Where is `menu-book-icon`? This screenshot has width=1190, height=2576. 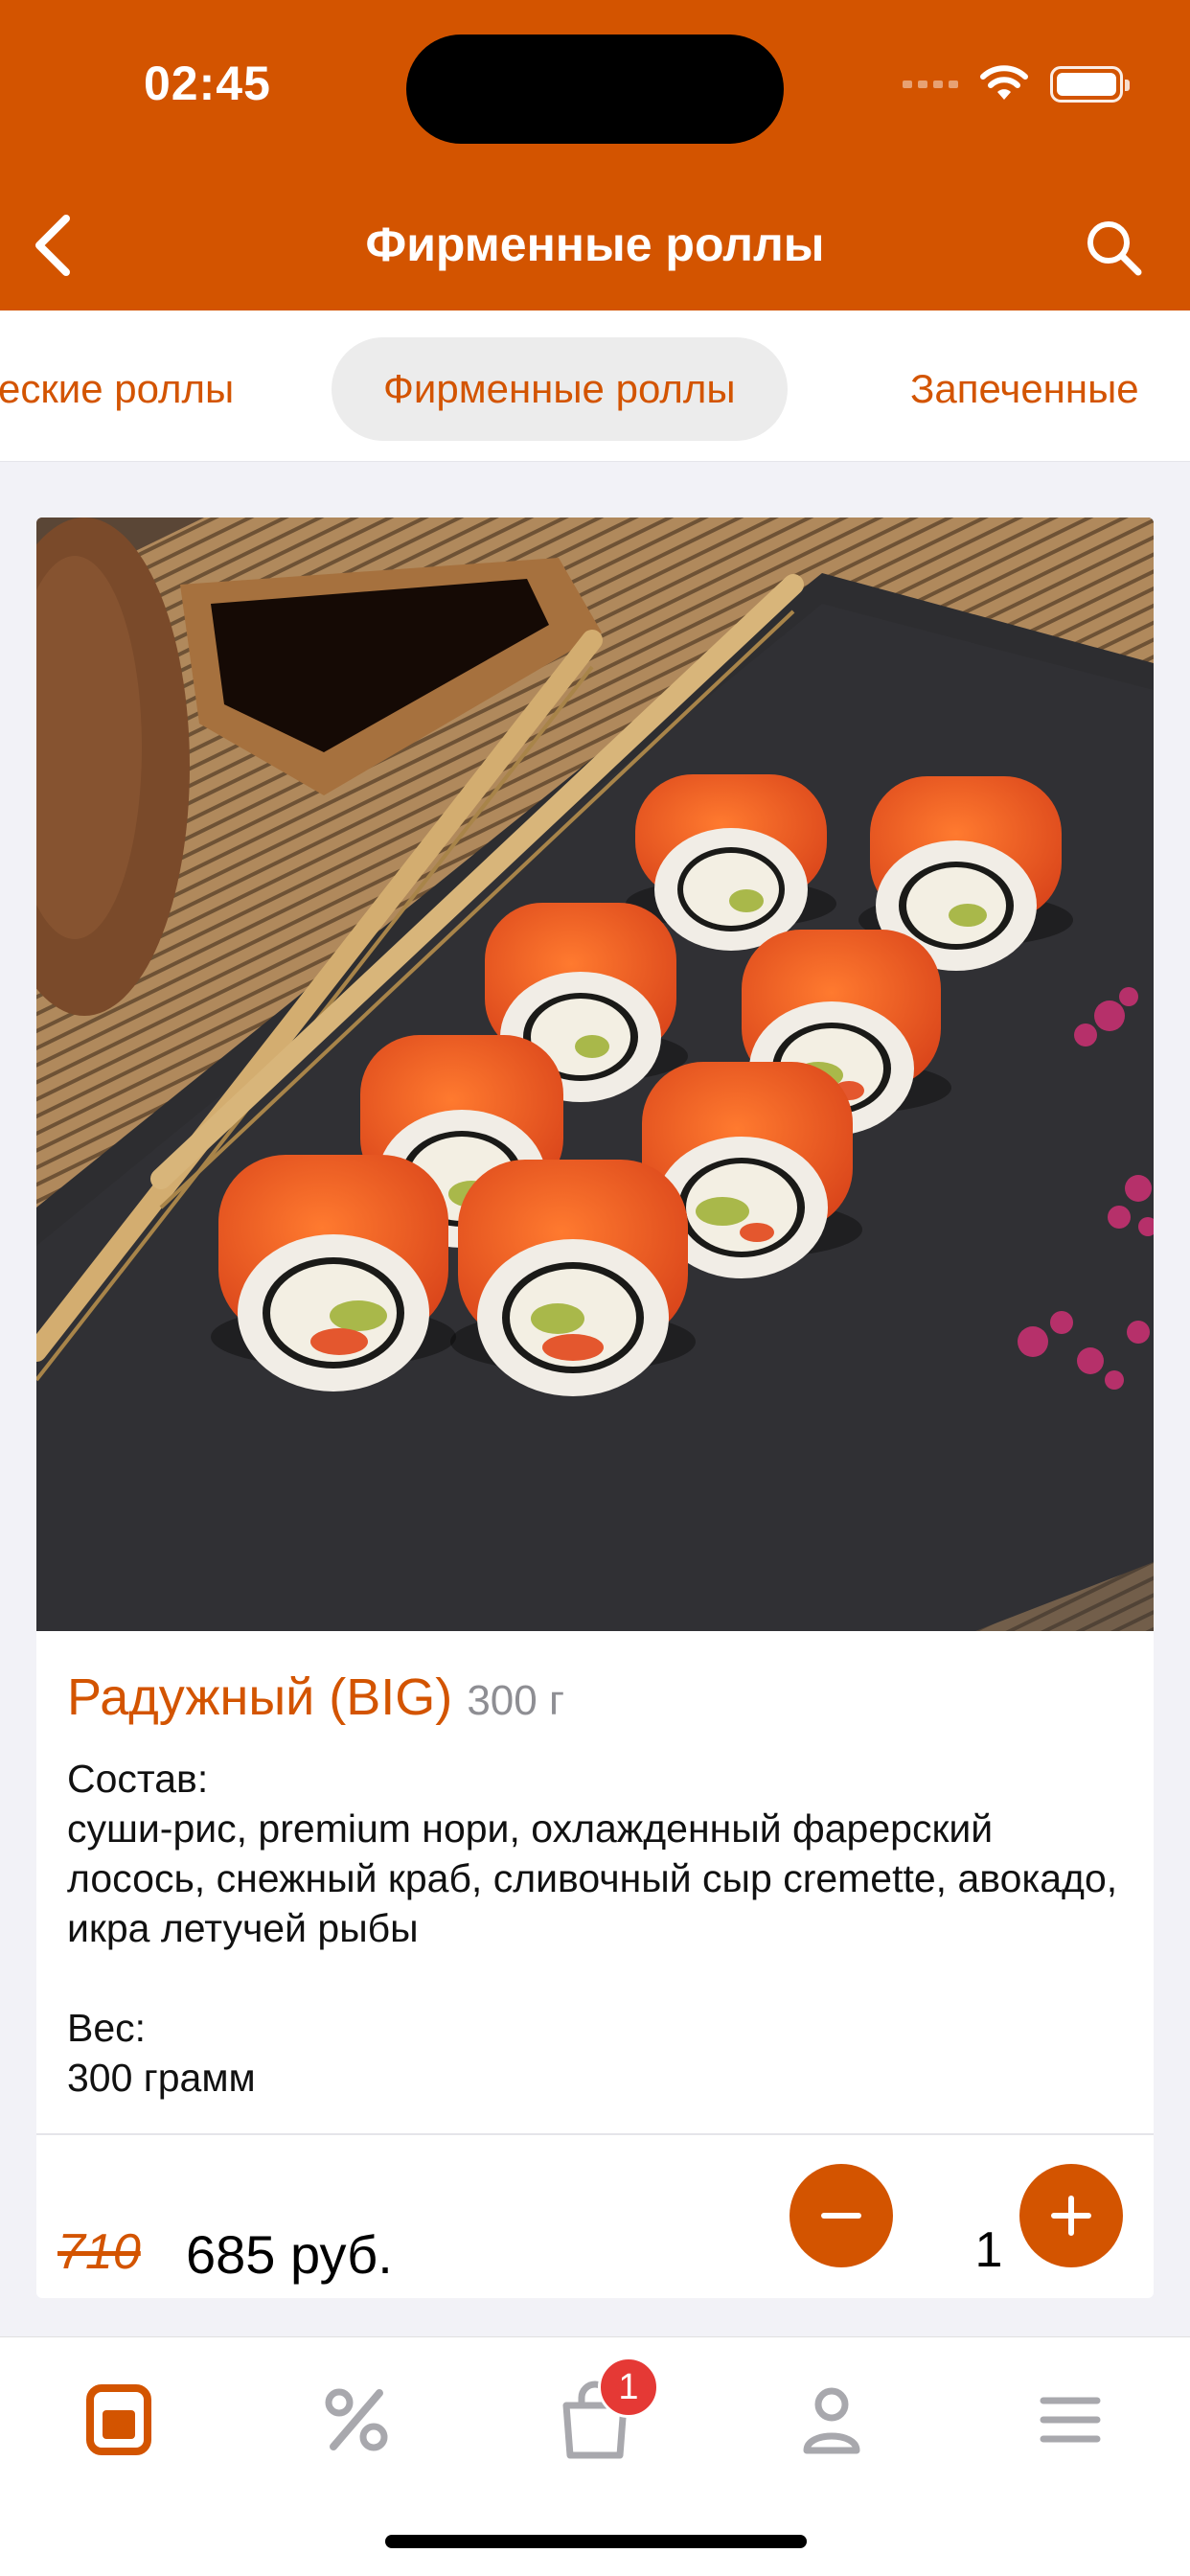 menu-book-icon is located at coordinates (119, 2419).